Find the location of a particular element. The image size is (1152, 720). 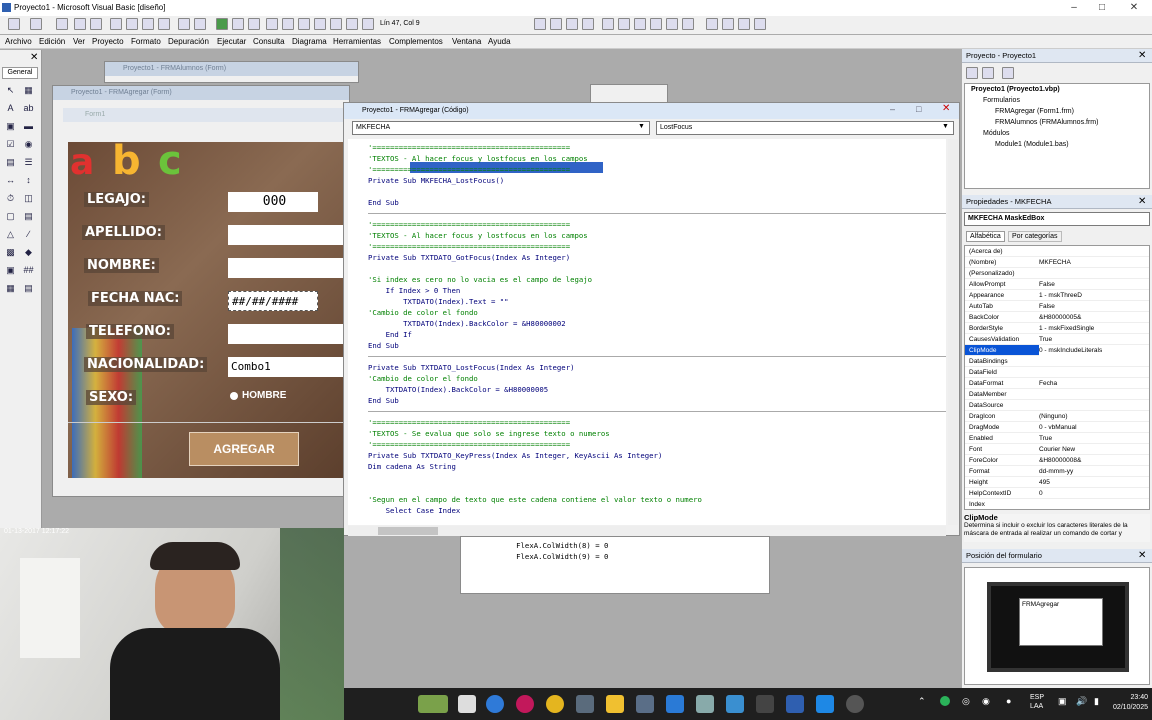

apellido-textbox is located at coordinates (289, 235).